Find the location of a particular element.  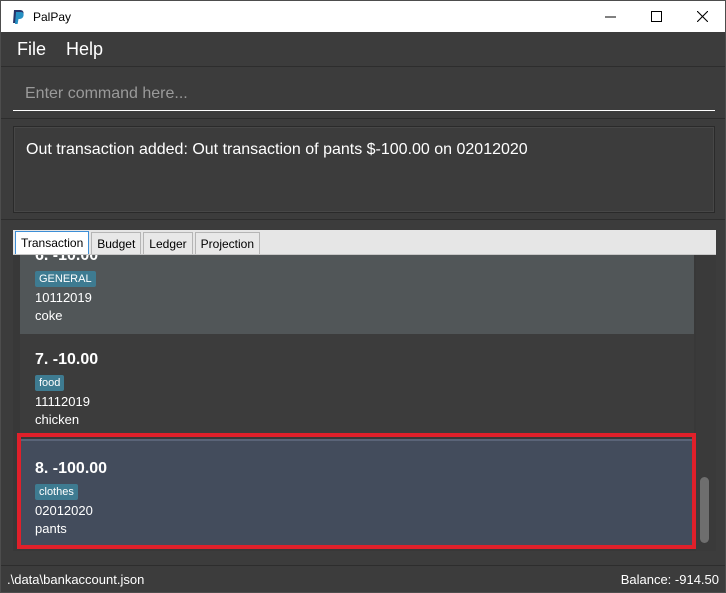

maximize-button is located at coordinates (656, 16).